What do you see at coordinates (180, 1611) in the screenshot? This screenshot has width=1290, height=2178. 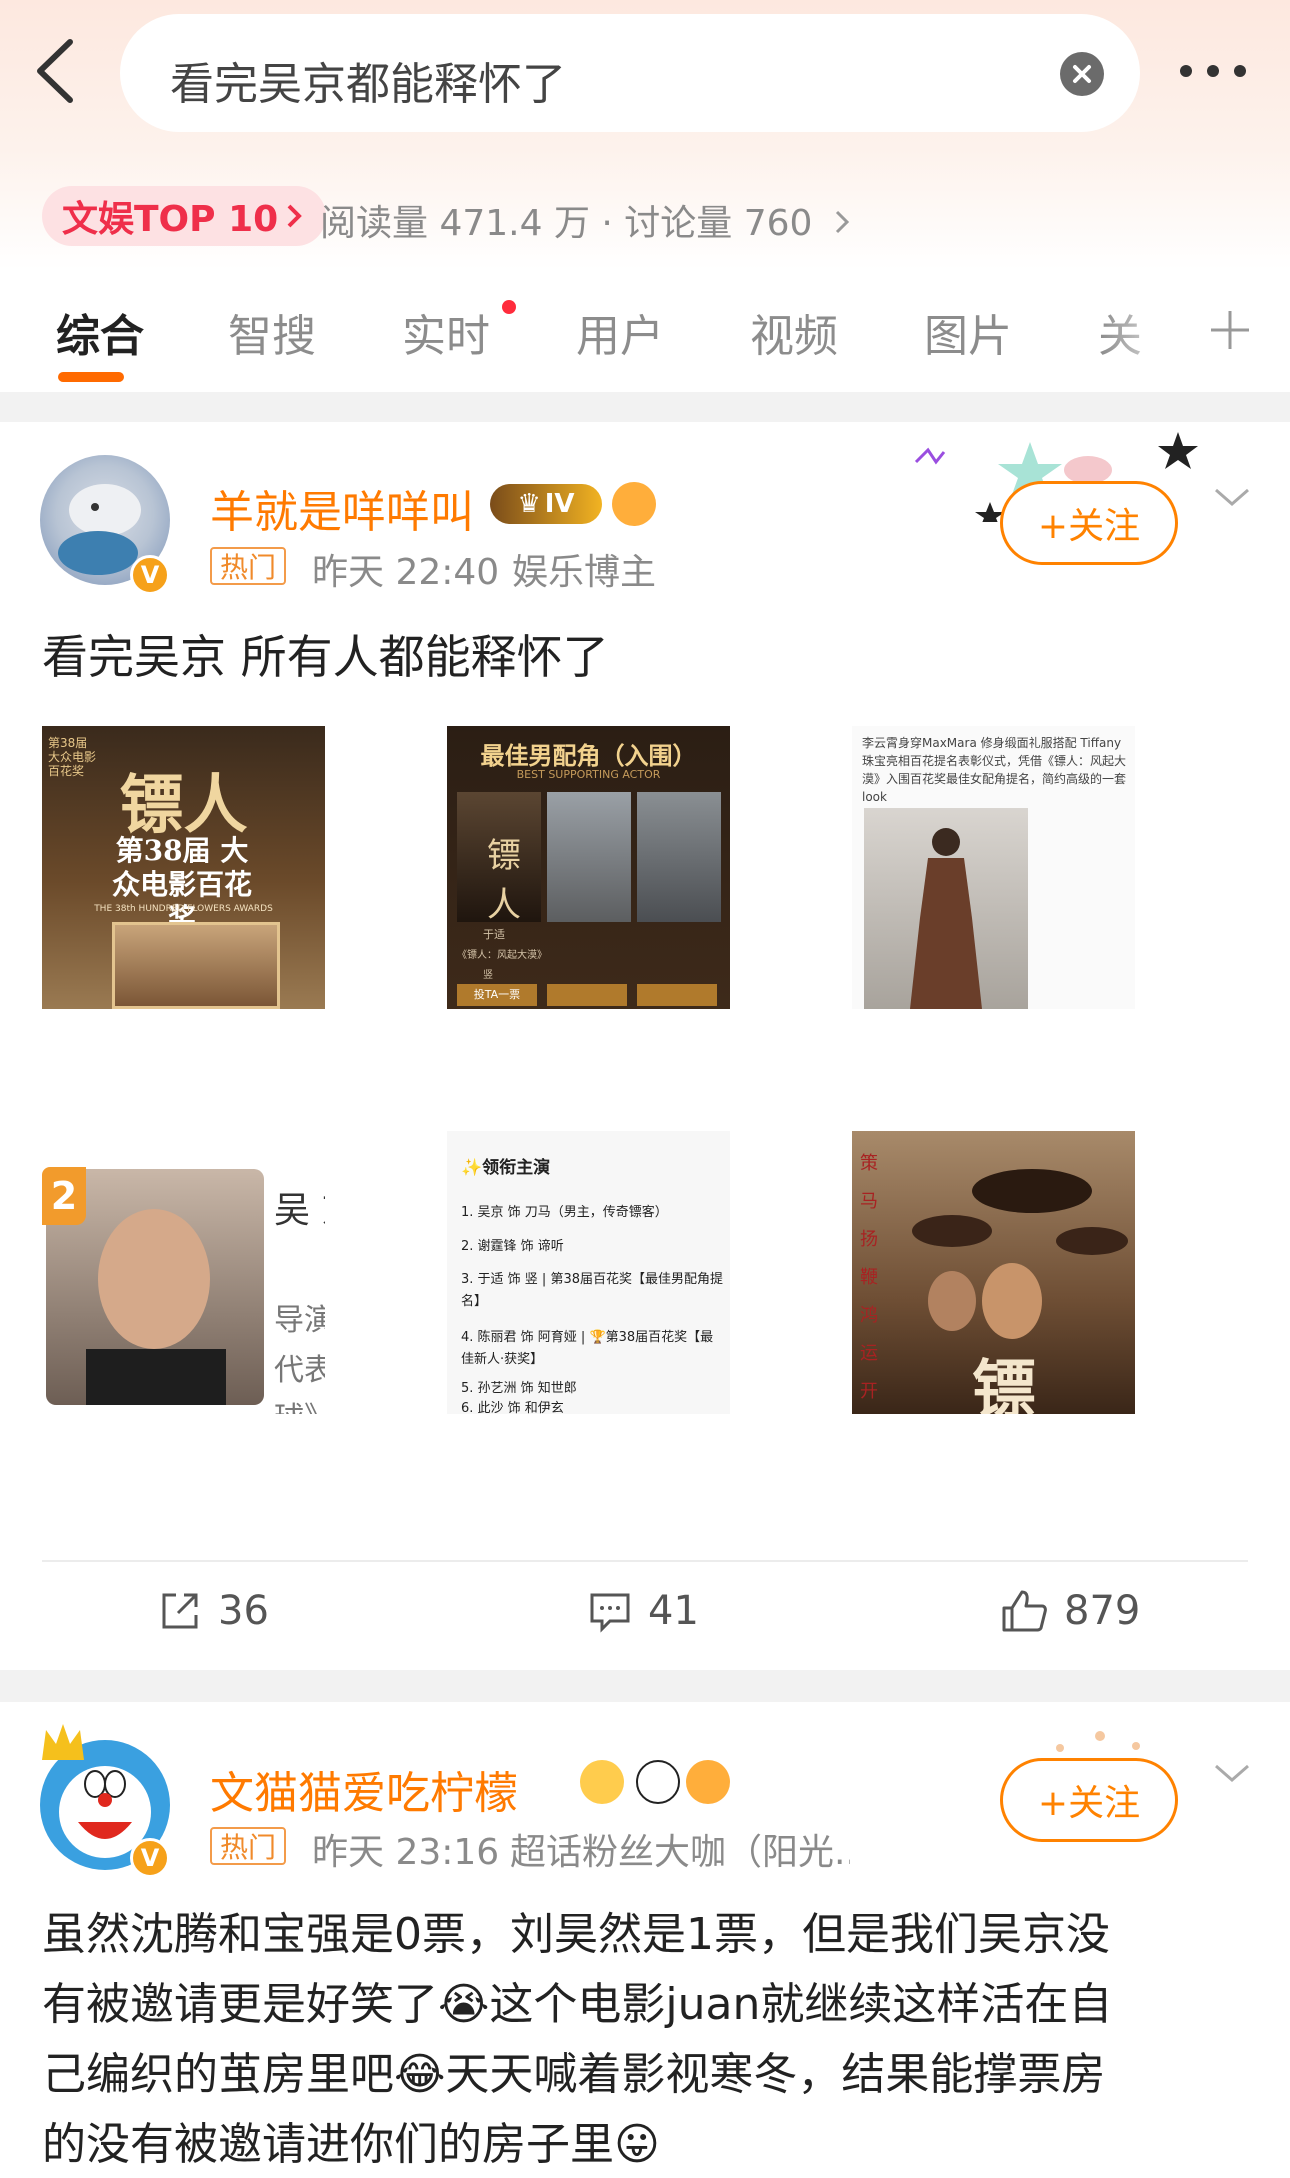 I see `share-icon` at bounding box center [180, 1611].